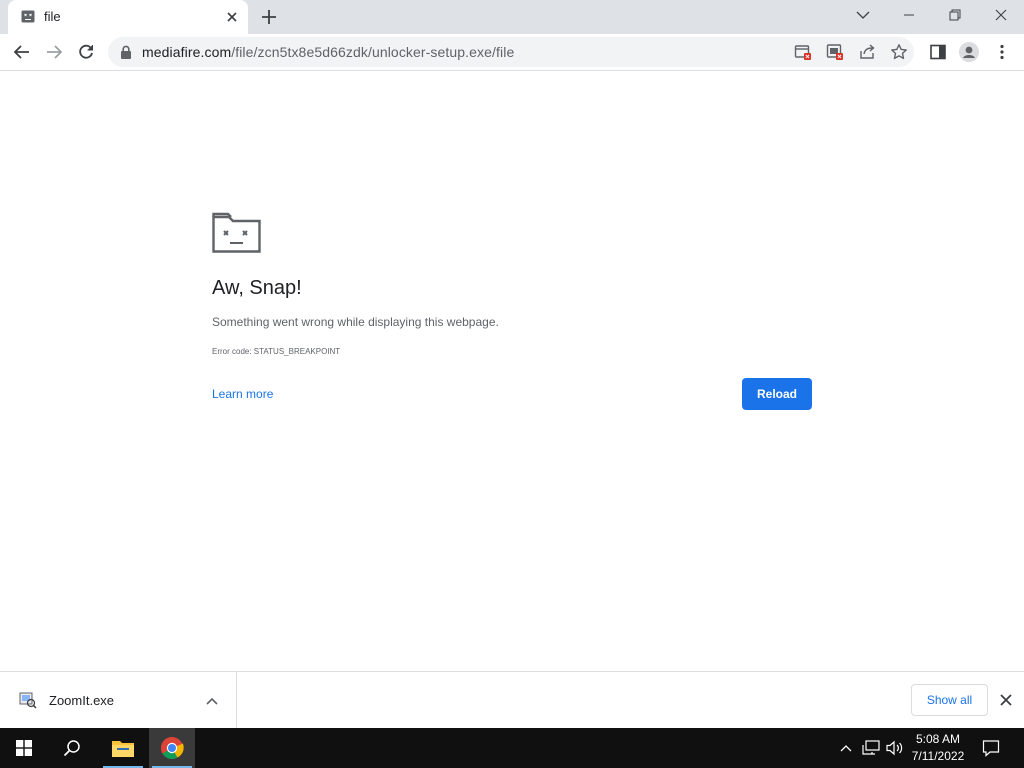 The width and height of the screenshot is (1024, 768). I want to click on chrome-taskbar-button, so click(172, 748).